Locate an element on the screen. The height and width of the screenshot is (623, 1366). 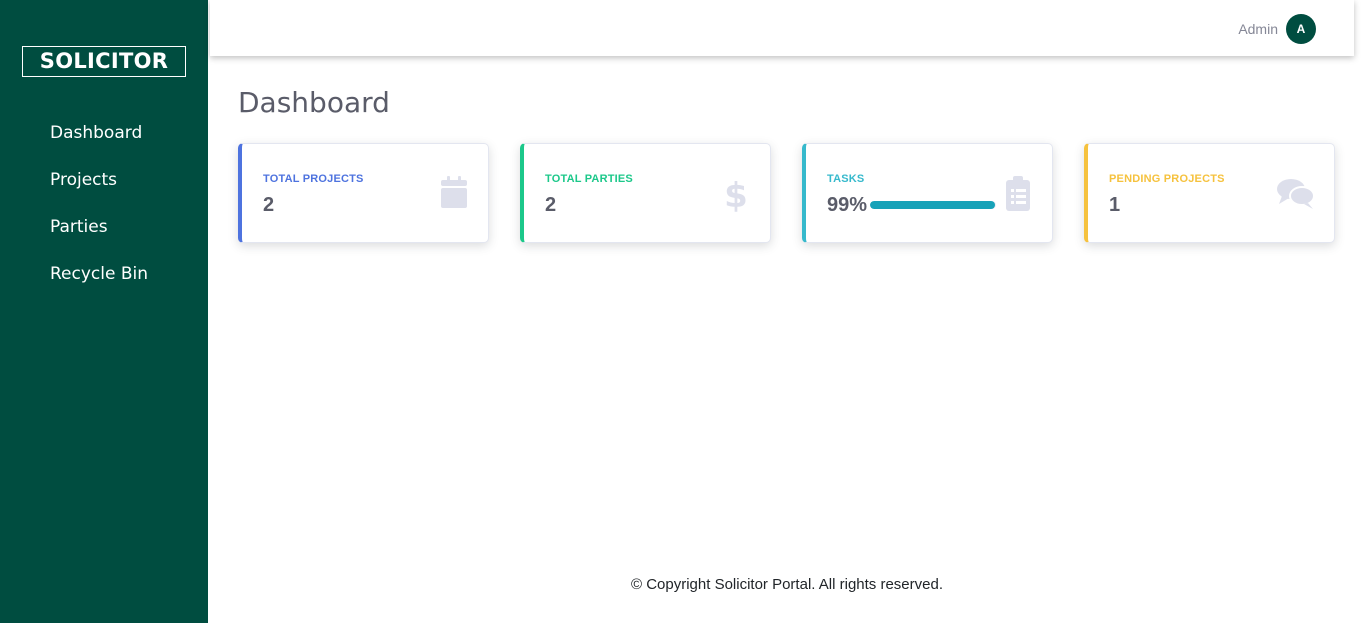
card-value: 99% is located at coordinates (847, 205).